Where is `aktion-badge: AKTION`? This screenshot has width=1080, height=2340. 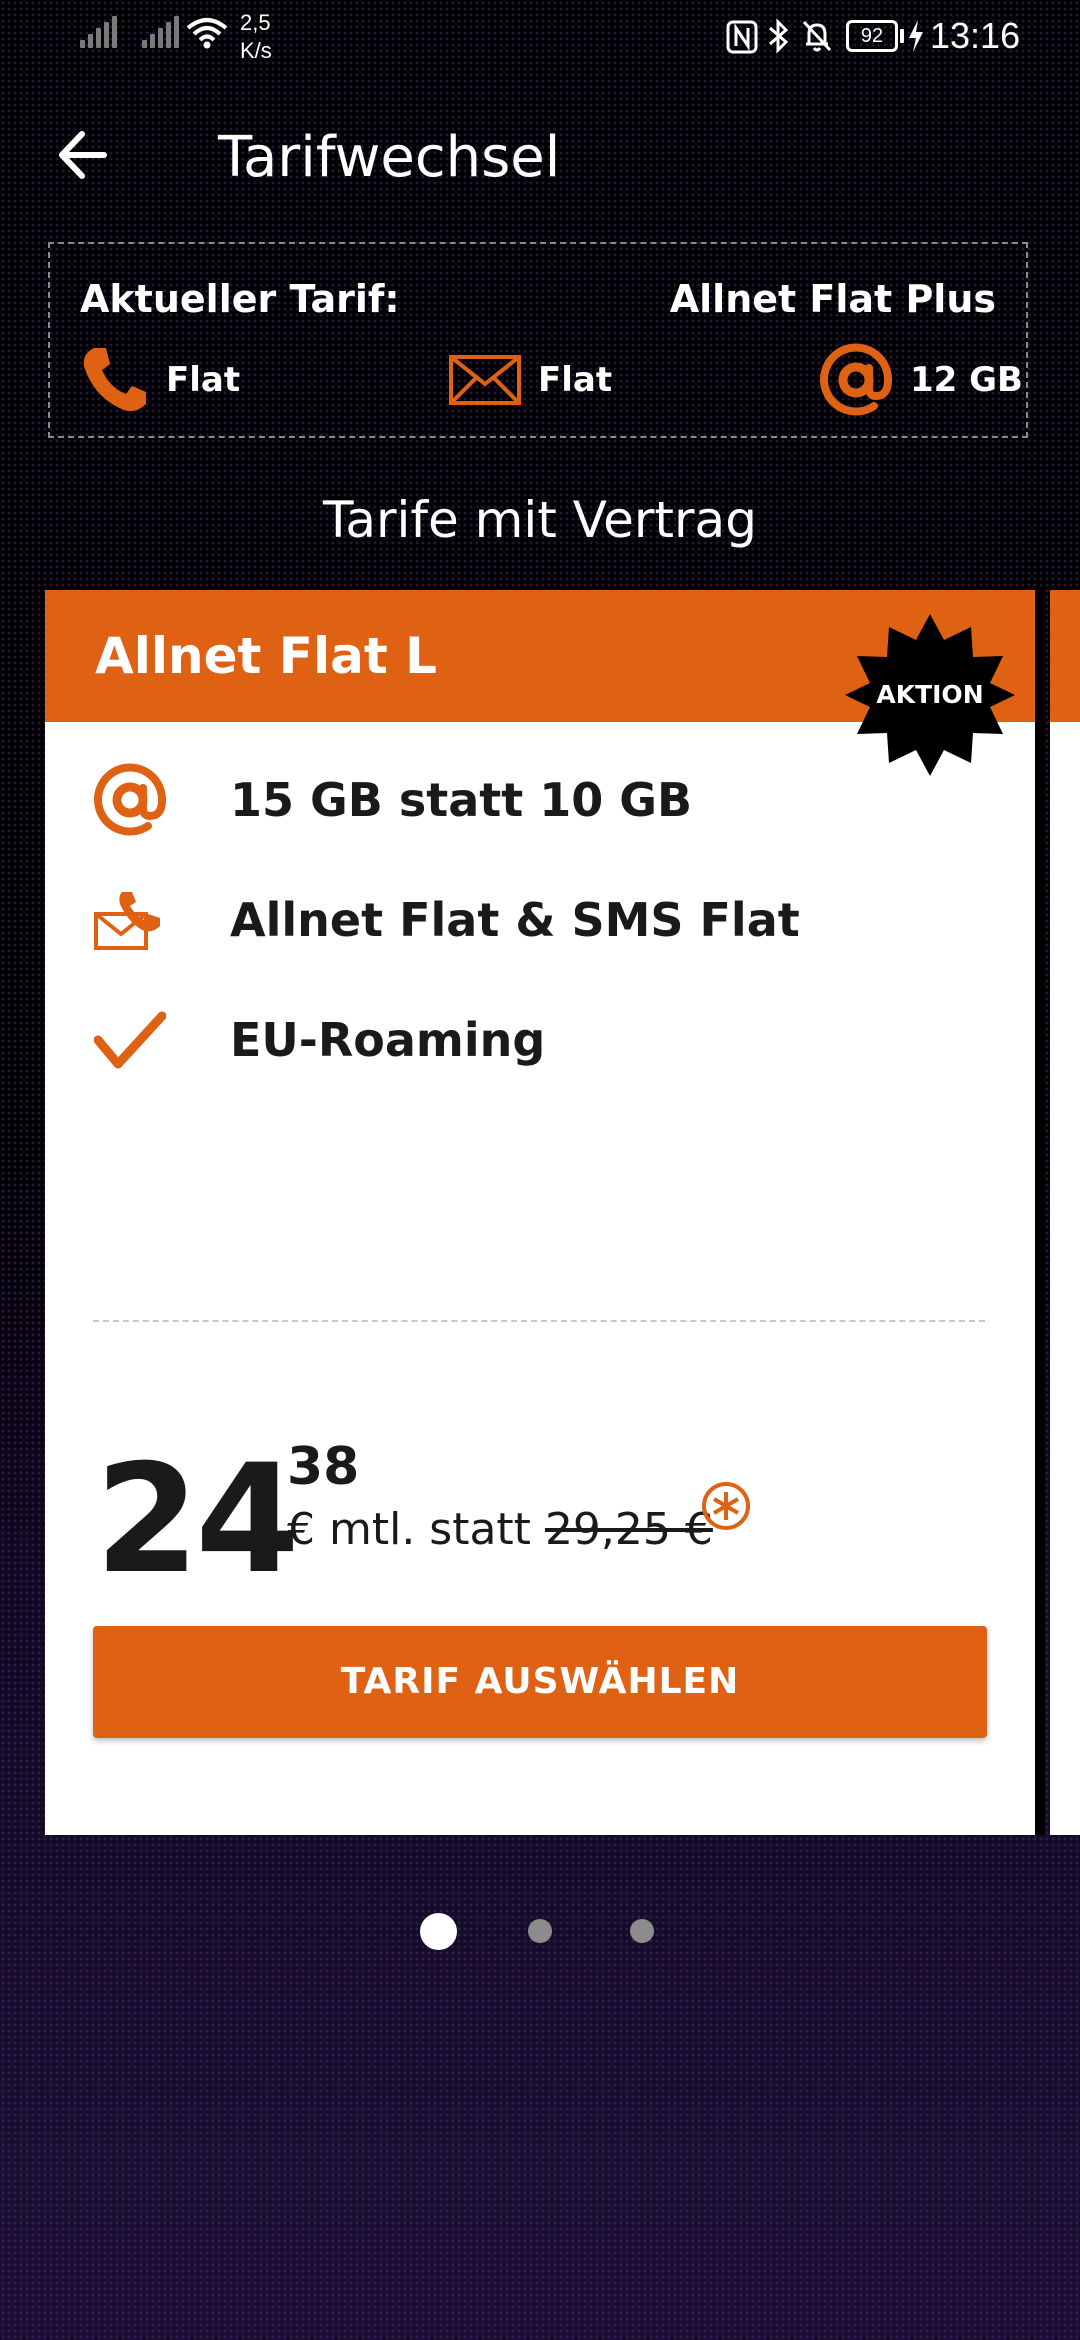 aktion-badge: AKTION is located at coordinates (930, 695).